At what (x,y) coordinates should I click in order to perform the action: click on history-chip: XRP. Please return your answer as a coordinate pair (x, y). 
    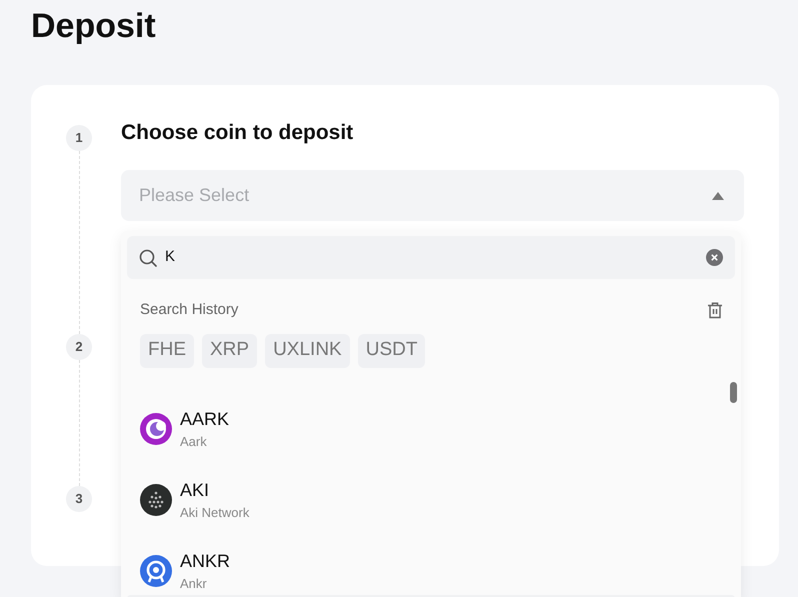
    Looking at the image, I should click on (230, 351).